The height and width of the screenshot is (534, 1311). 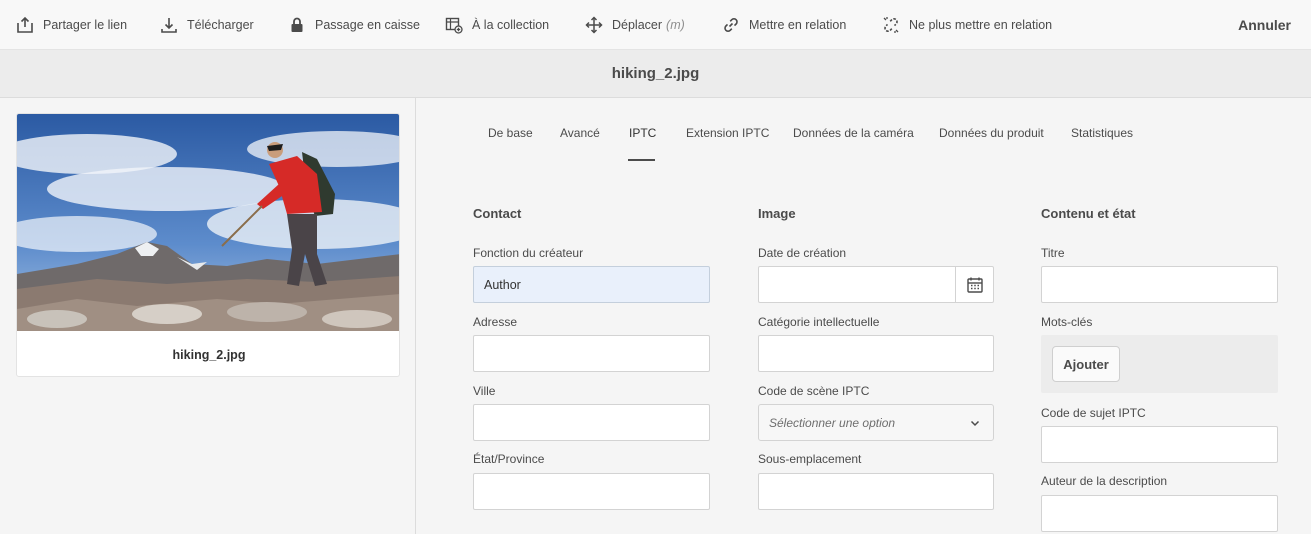 I want to click on collection-add-icon, so click(x=454, y=25).